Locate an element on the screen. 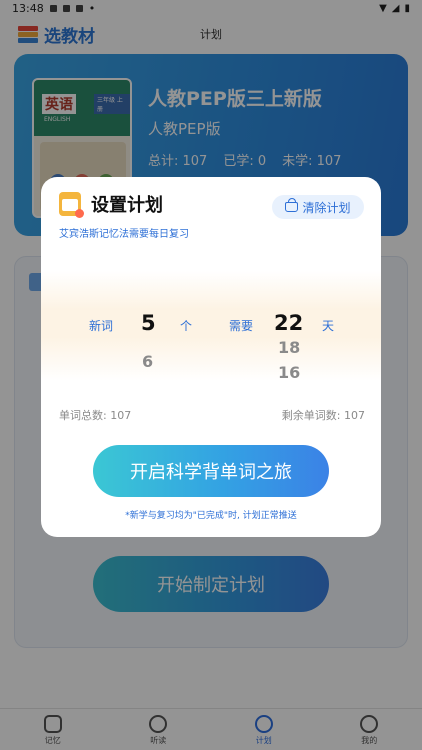  needs-label: 需要 is located at coordinates (241, 326).